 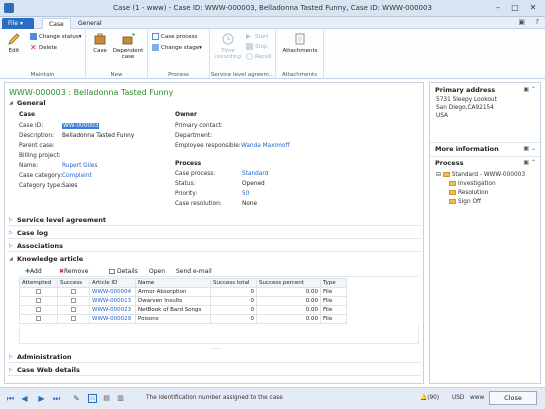 What do you see at coordinates (77, 176) in the screenshot?
I see `case-category-field: Complaint` at bounding box center [77, 176].